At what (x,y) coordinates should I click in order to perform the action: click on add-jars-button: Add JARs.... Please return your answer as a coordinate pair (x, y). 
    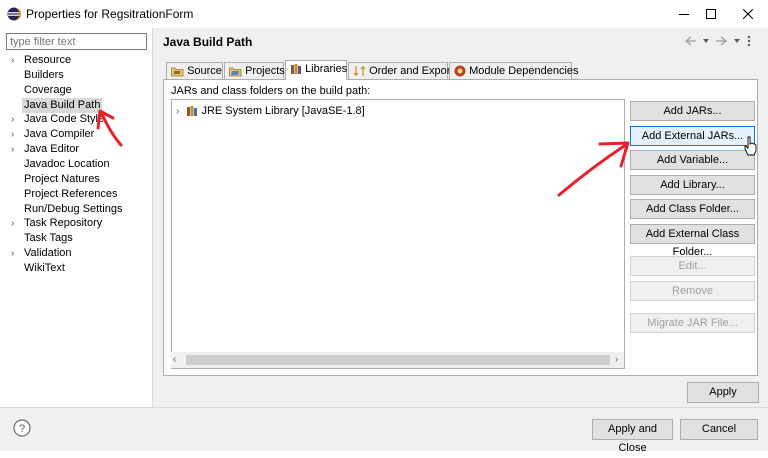
    Looking at the image, I should click on (692, 111).